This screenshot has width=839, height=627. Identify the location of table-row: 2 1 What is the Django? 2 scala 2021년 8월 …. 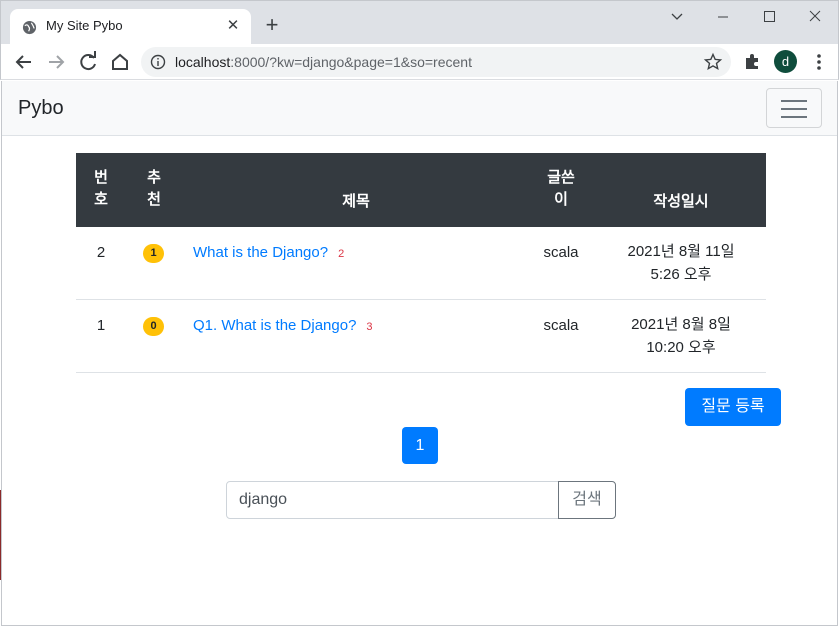
(421, 263).